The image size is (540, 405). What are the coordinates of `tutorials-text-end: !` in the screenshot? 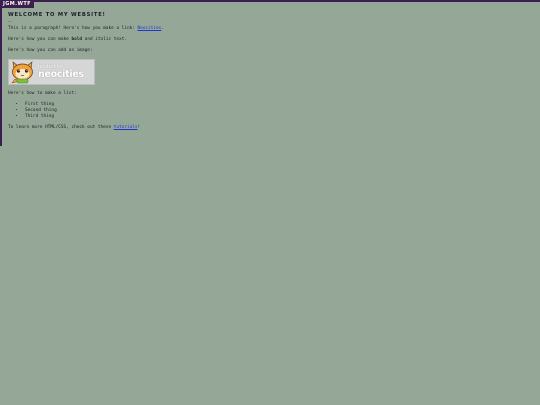 It's located at (139, 127).